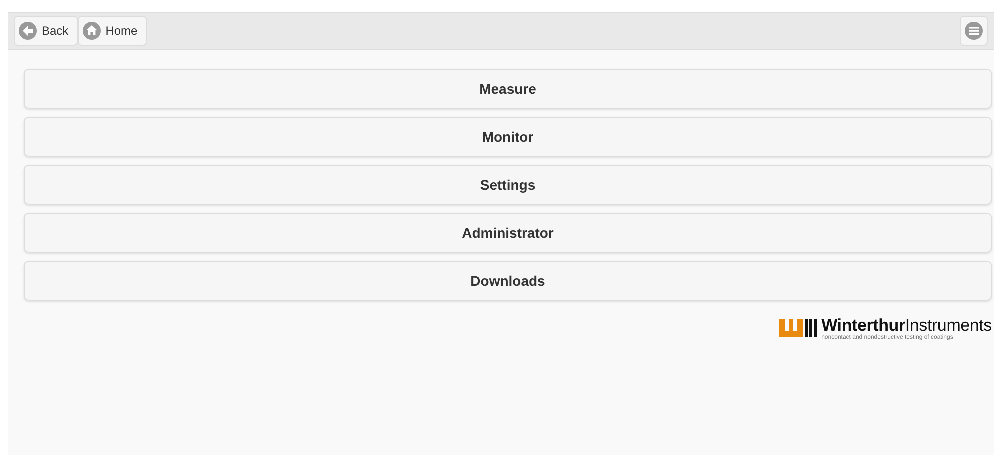 Image resolution: width=994 pixels, height=455 pixels. What do you see at coordinates (508, 233) in the screenshot?
I see `menu-item: Administrator` at bounding box center [508, 233].